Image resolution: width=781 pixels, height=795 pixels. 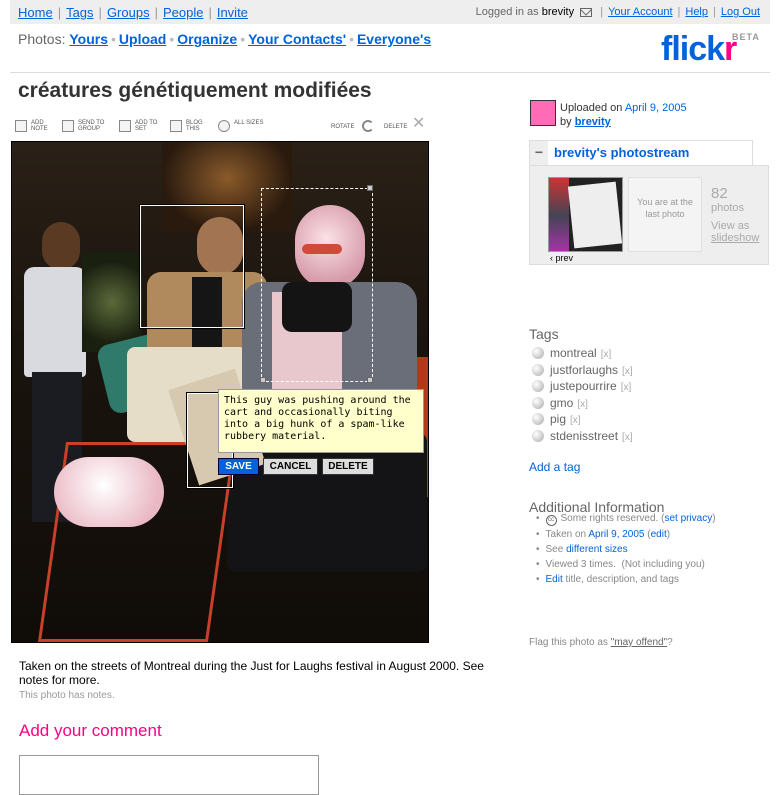 What do you see at coordinates (297, 39) in the screenshot?
I see `photos-nav-contacts: Your Contacts'` at bounding box center [297, 39].